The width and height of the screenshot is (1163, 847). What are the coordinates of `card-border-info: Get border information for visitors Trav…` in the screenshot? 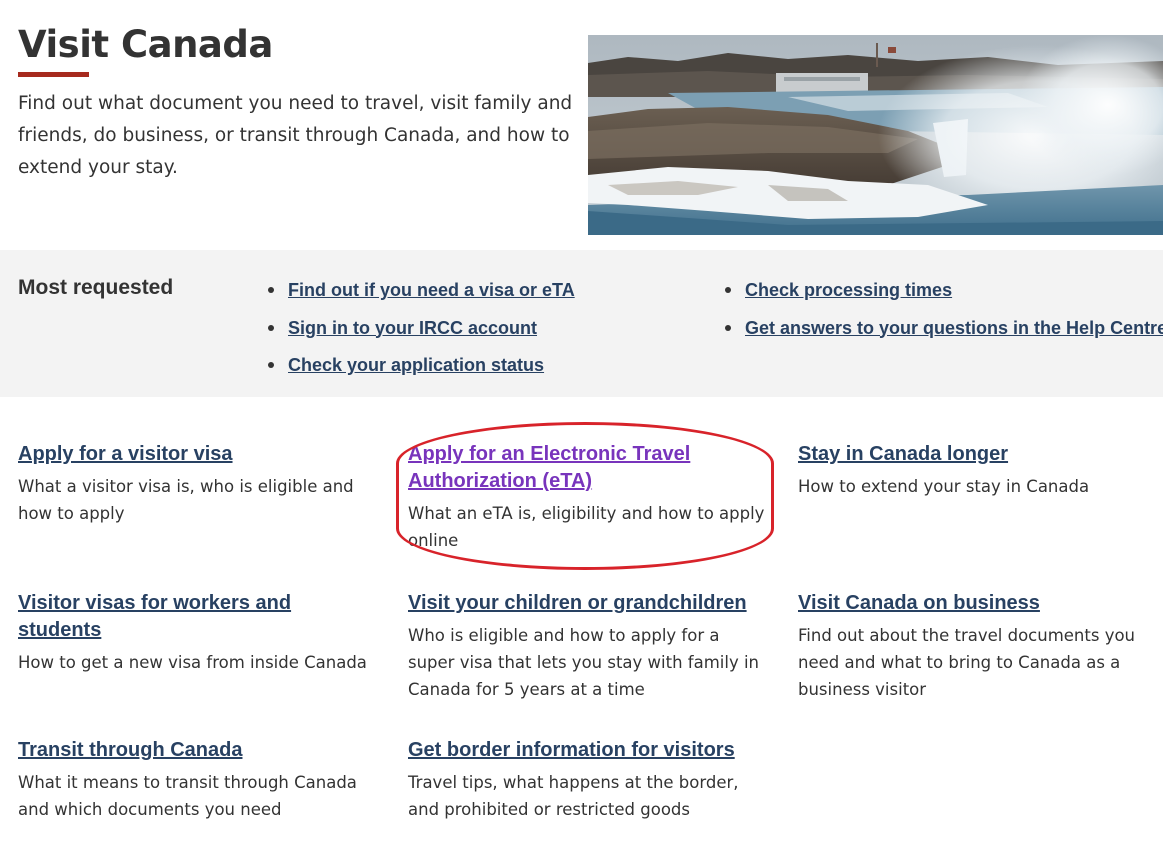 It's located at (588, 780).